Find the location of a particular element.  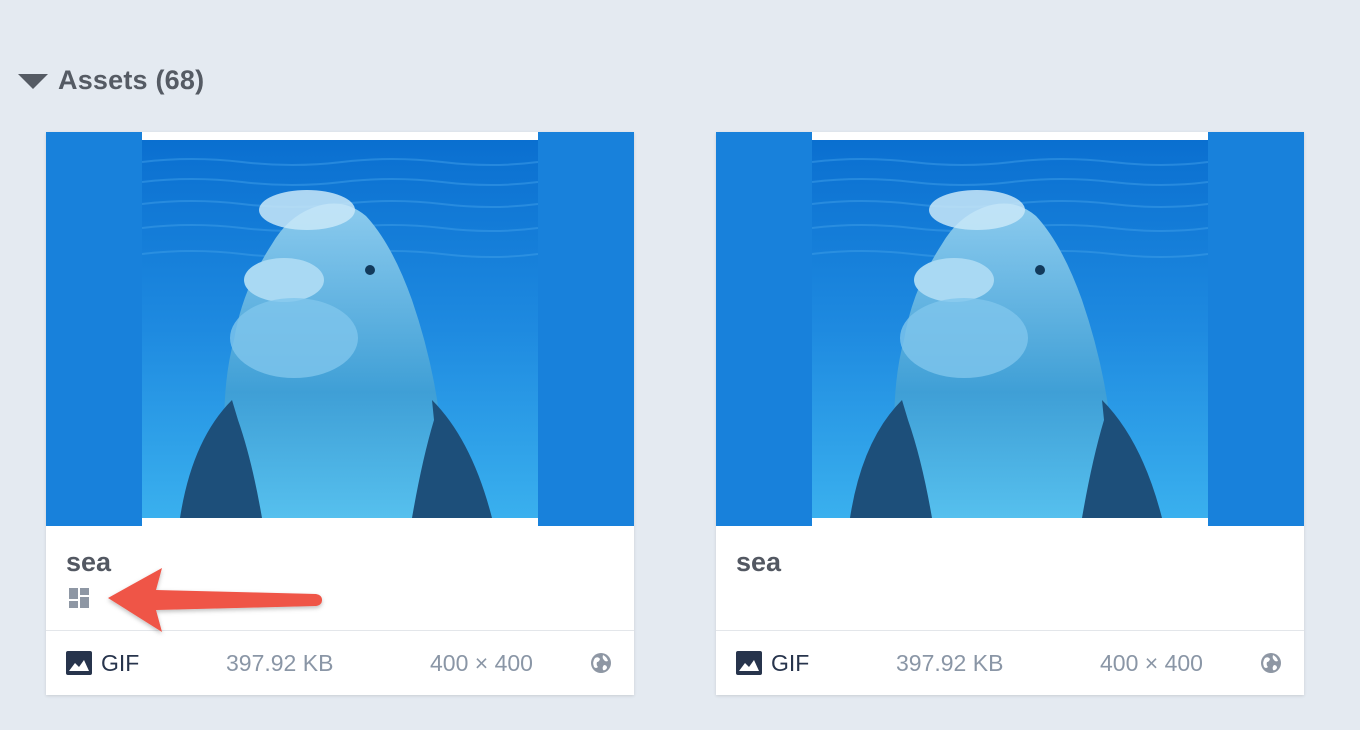

assets-section-header: Assets (68) is located at coordinates (111, 80).